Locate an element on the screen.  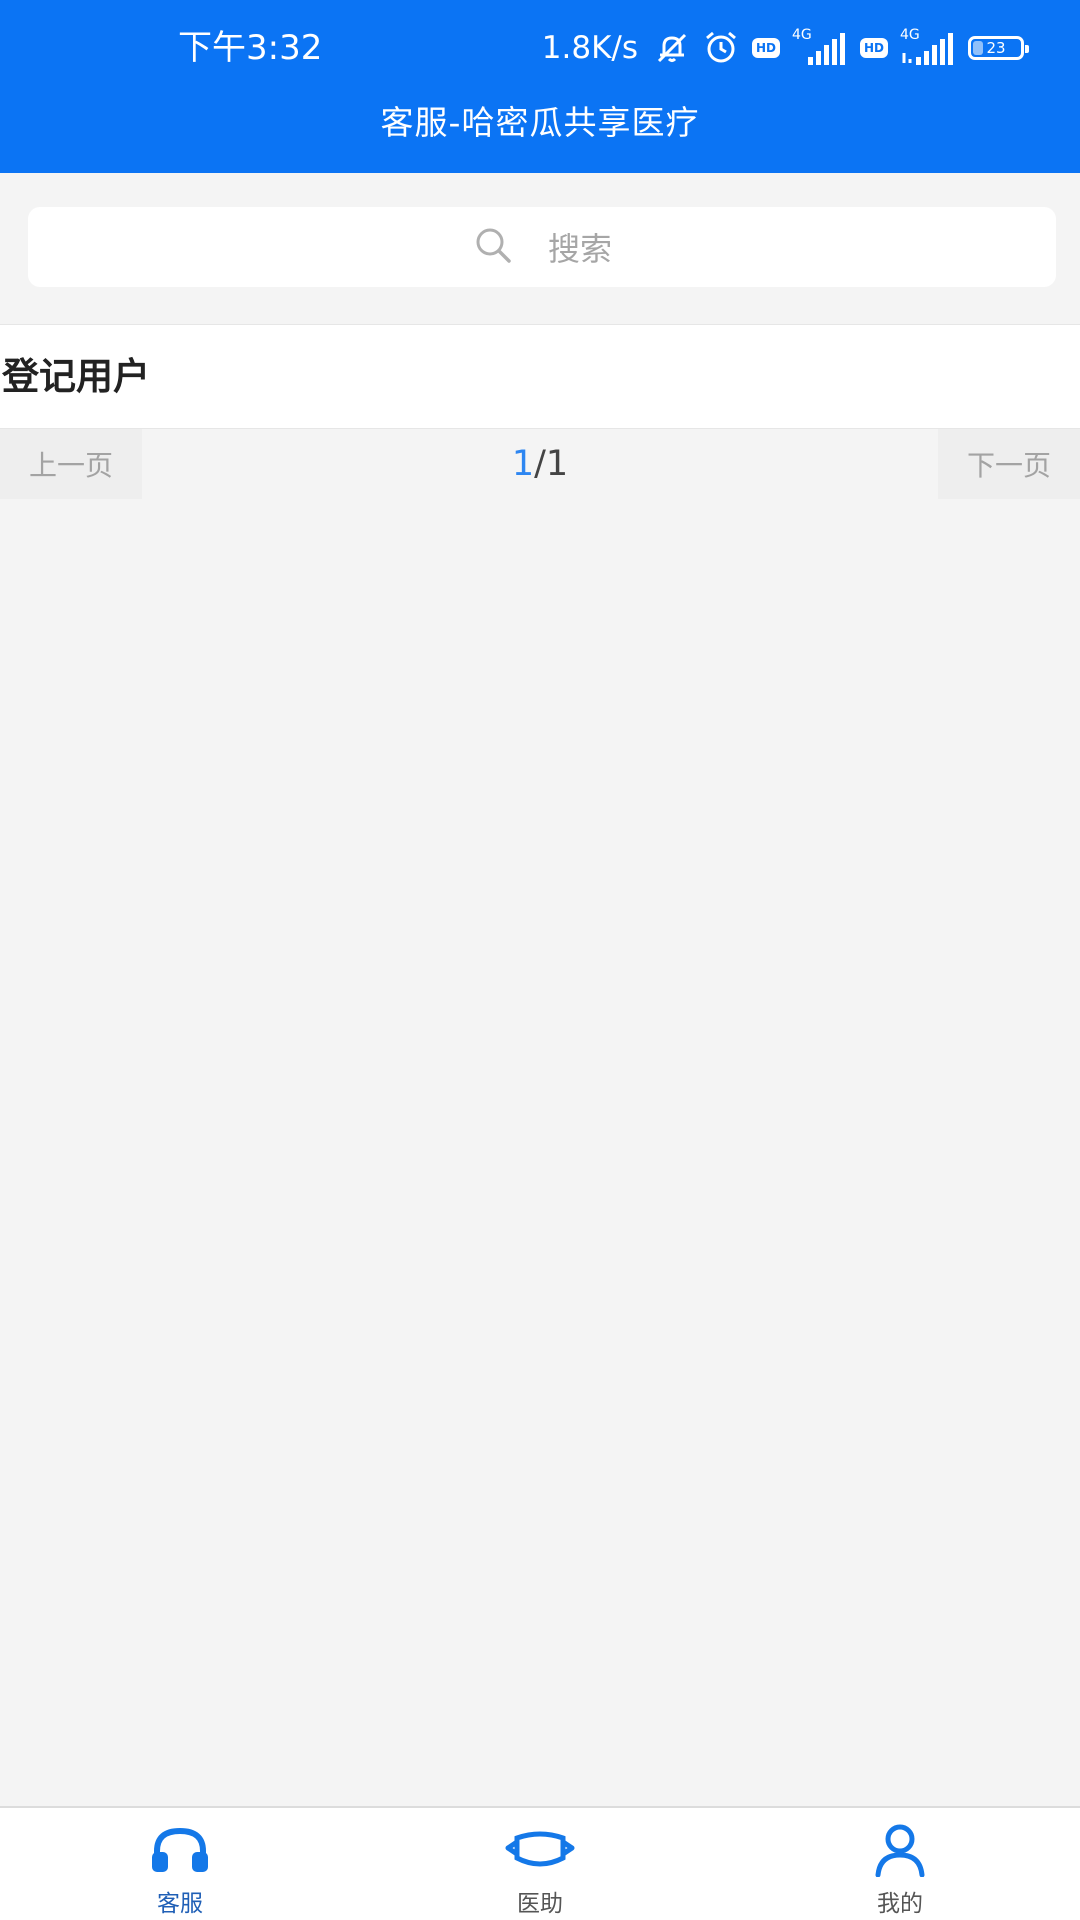
status-time: 下午3:32 is located at coordinates (250, 48).